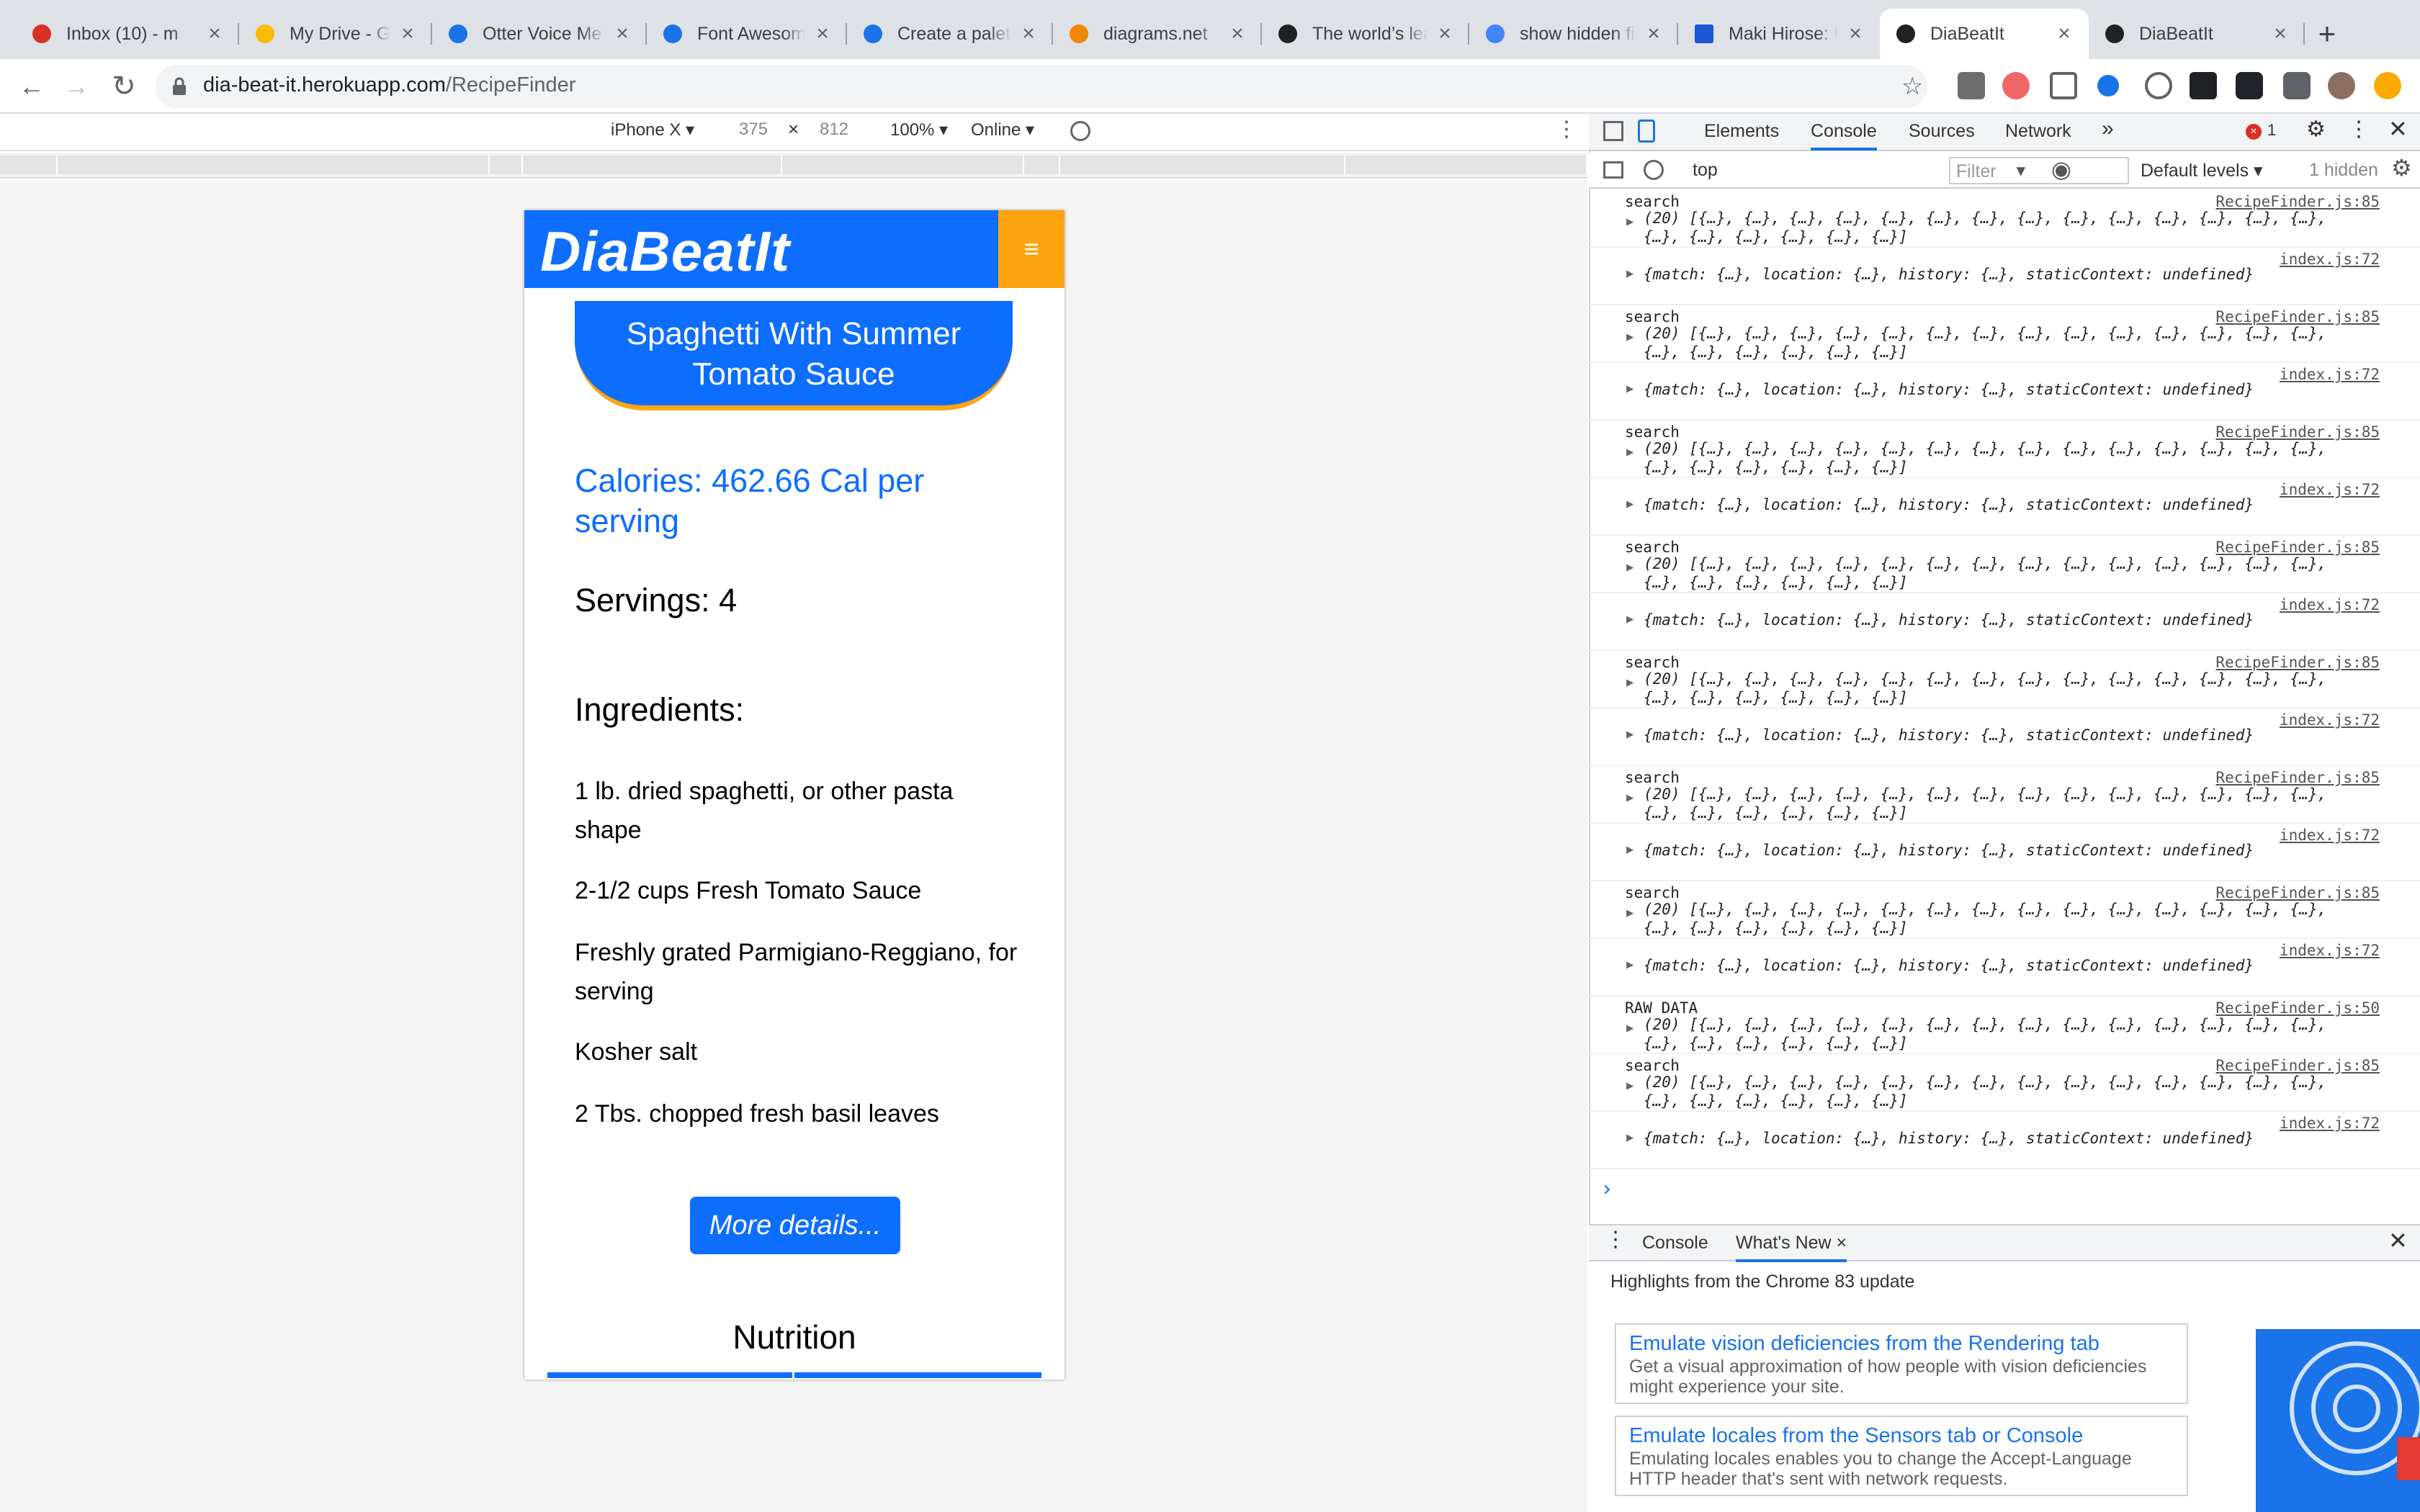  What do you see at coordinates (1942, 131) in the screenshot?
I see `tab-sources: Sources` at bounding box center [1942, 131].